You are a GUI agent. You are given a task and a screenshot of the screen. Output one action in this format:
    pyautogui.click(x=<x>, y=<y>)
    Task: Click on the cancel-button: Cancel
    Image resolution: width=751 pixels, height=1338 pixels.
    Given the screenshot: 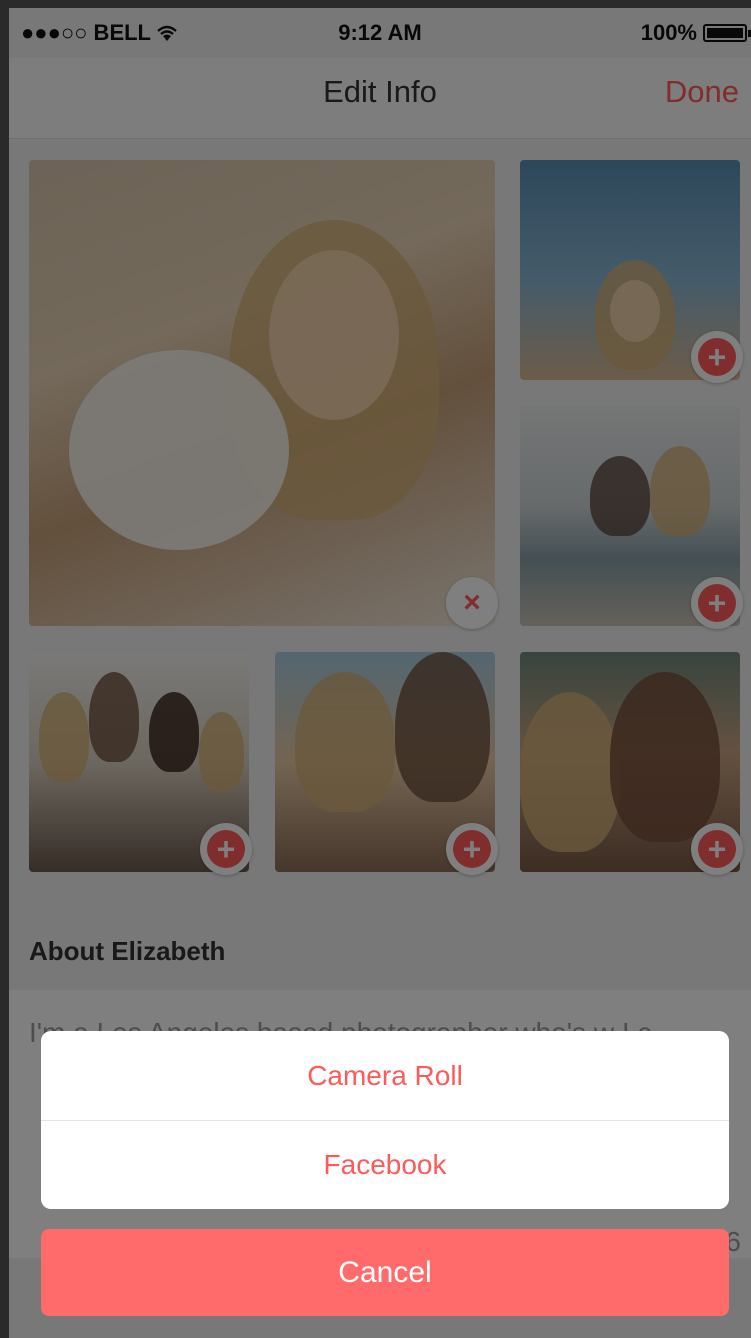 What is the action you would take?
    pyautogui.click(x=385, y=1272)
    